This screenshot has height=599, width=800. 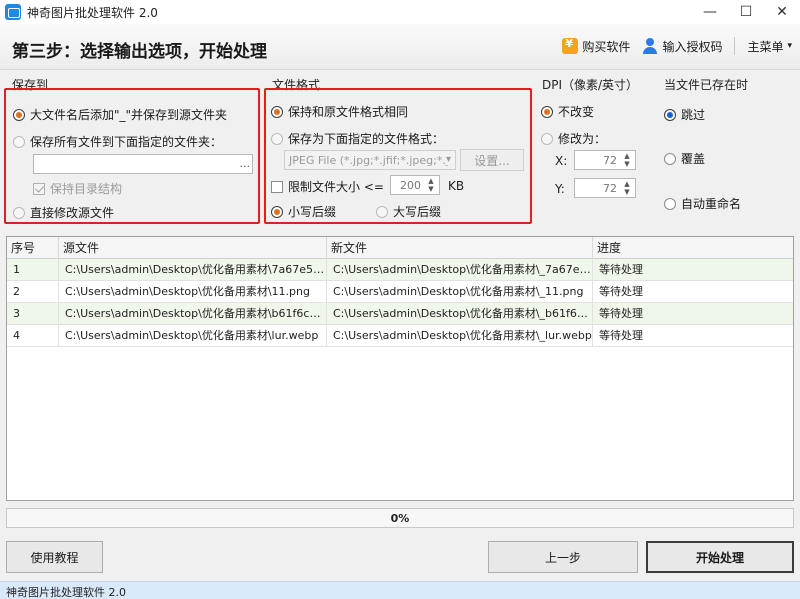 I want to click on main-menu-button: 主菜单 ▾, so click(x=769, y=46).